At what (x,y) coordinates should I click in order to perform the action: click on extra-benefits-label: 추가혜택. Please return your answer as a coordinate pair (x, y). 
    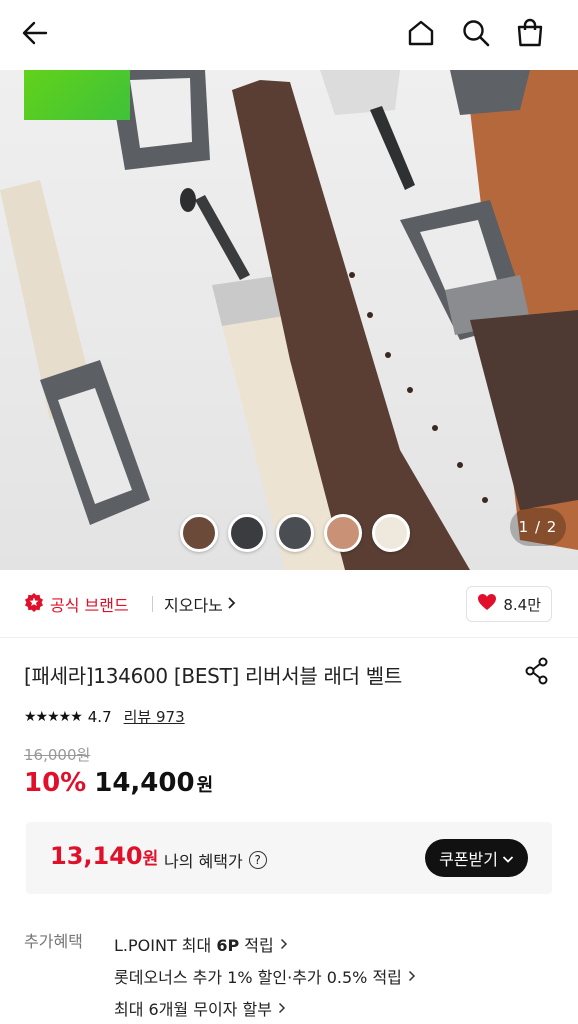
    Looking at the image, I should click on (53, 941).